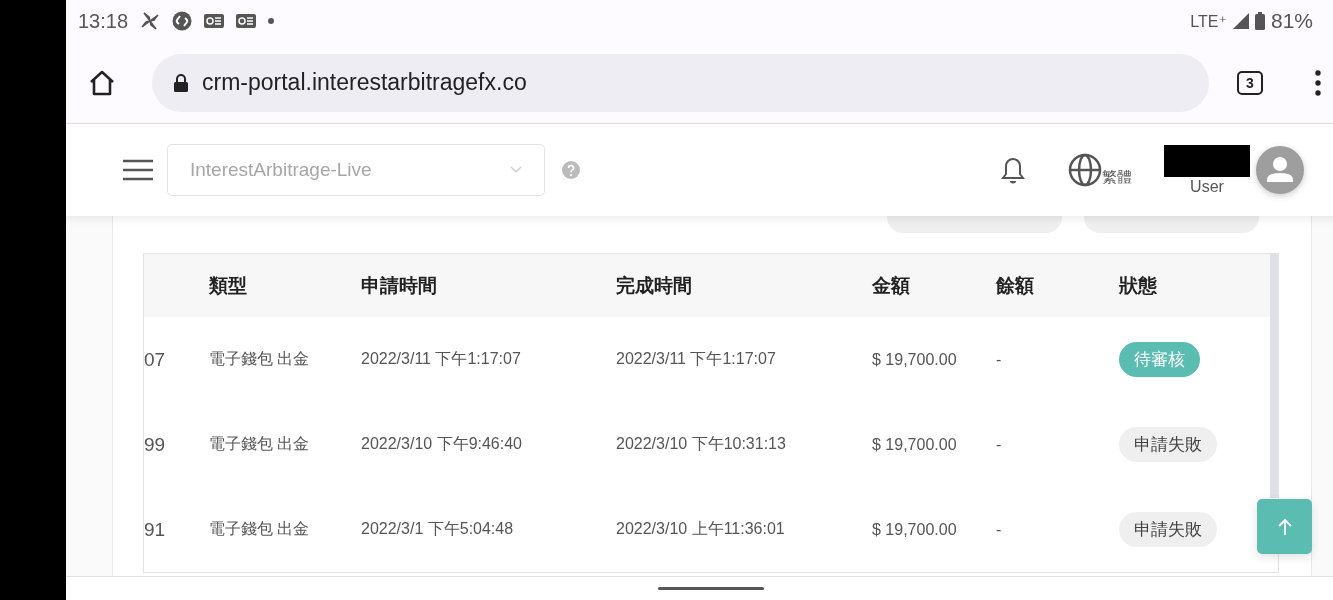  Describe the element at coordinates (150, 21) in the screenshot. I see `pinwheel-icon` at that location.